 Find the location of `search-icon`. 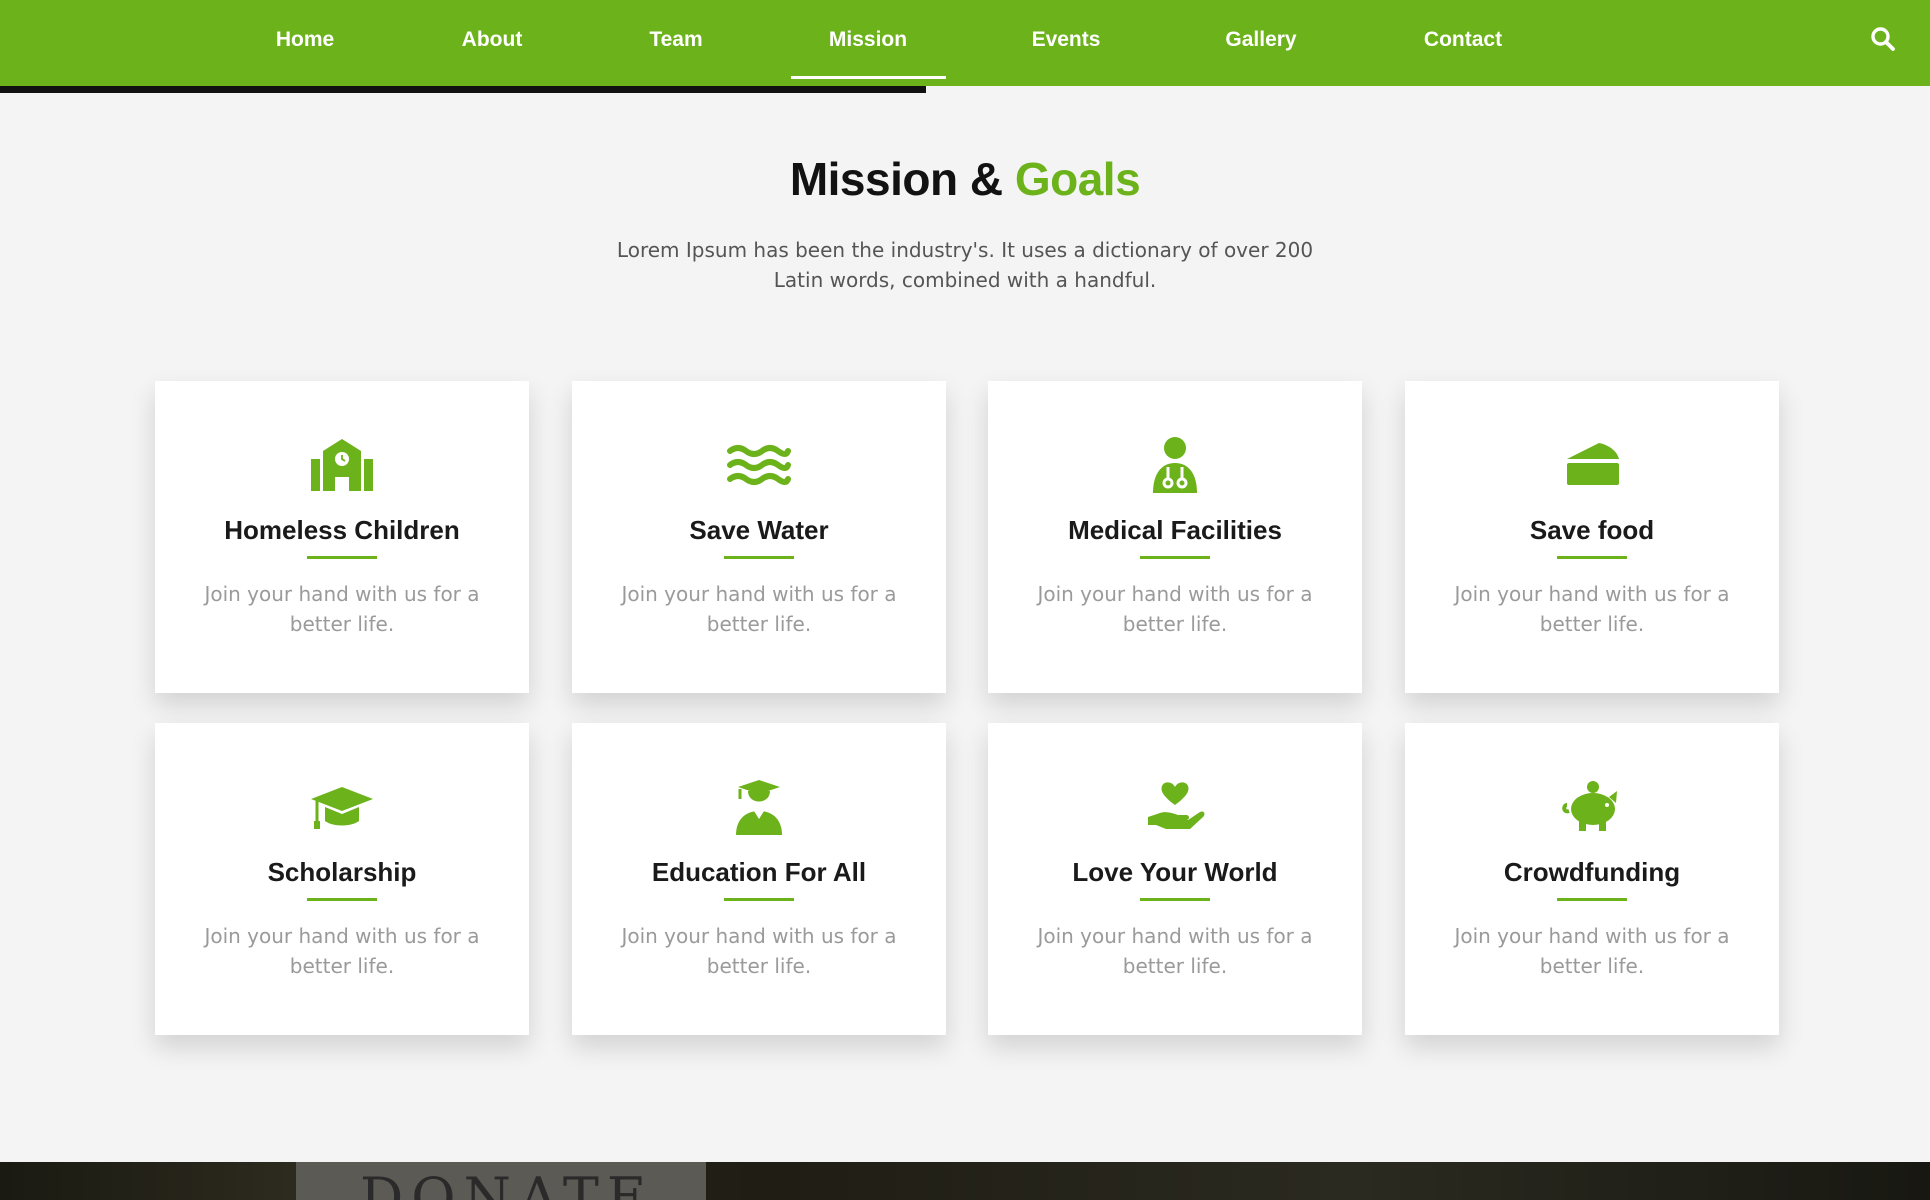

search-icon is located at coordinates (1883, 39).